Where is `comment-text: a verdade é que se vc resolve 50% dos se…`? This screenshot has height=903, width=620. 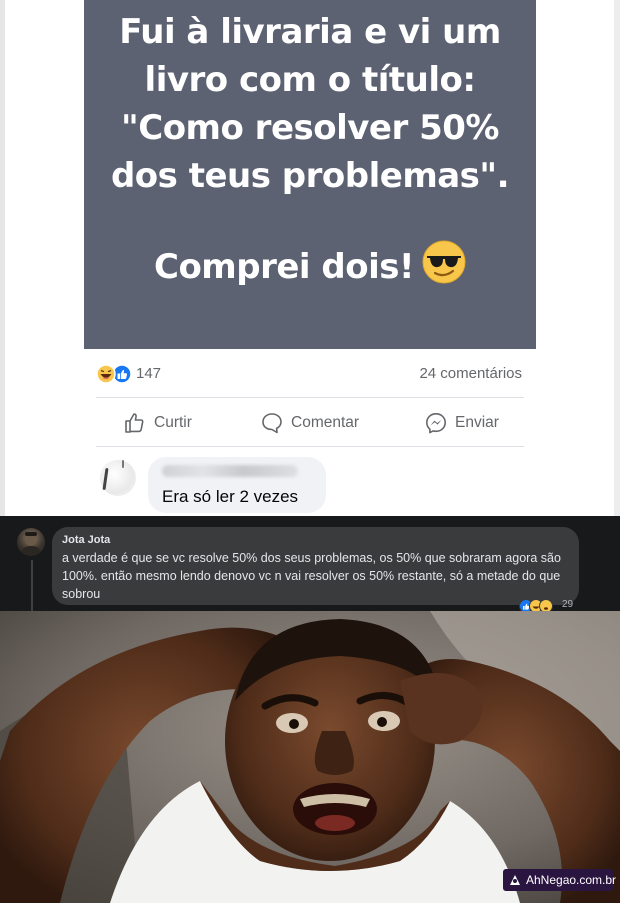
comment-text: a verdade é que se vc resolve 50% dos se… is located at coordinates (311, 576).